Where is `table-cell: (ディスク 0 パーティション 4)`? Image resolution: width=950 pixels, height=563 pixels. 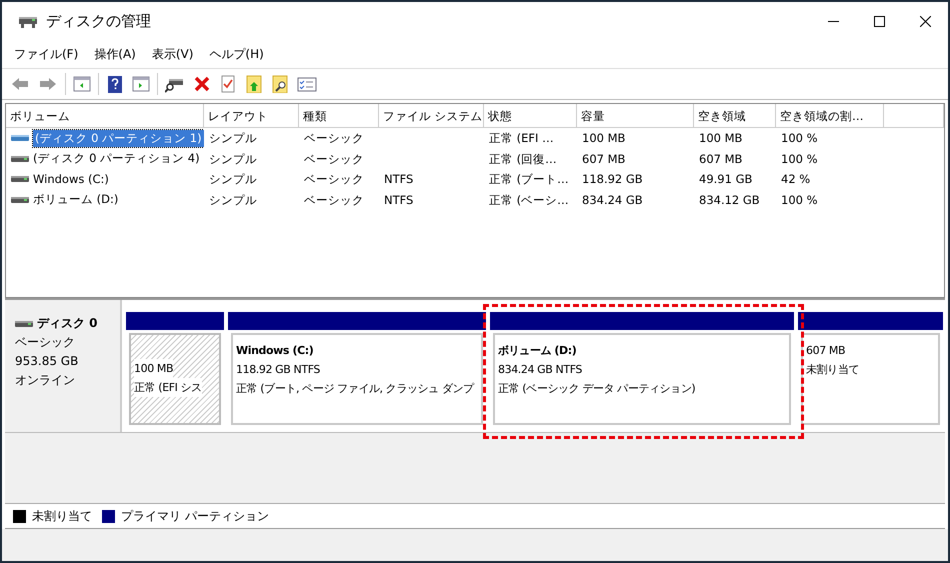 table-cell: (ディスク 0 パーティション 4) is located at coordinates (116, 159).